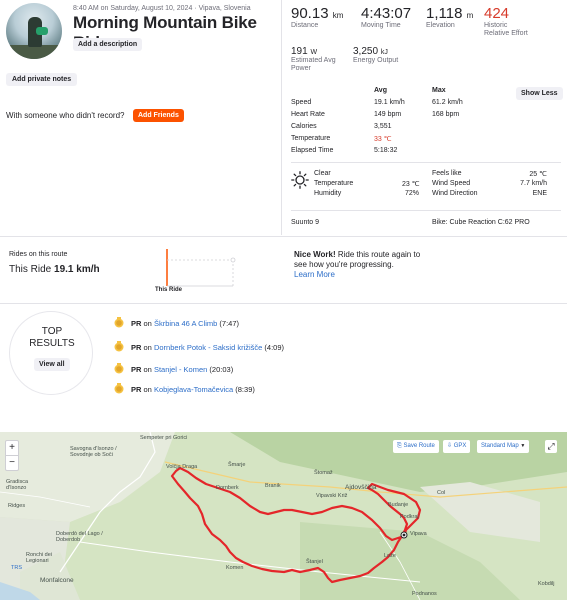  What do you see at coordinates (315, 254) in the screenshot?
I see `nice-work-title: Nice Work!` at bounding box center [315, 254].